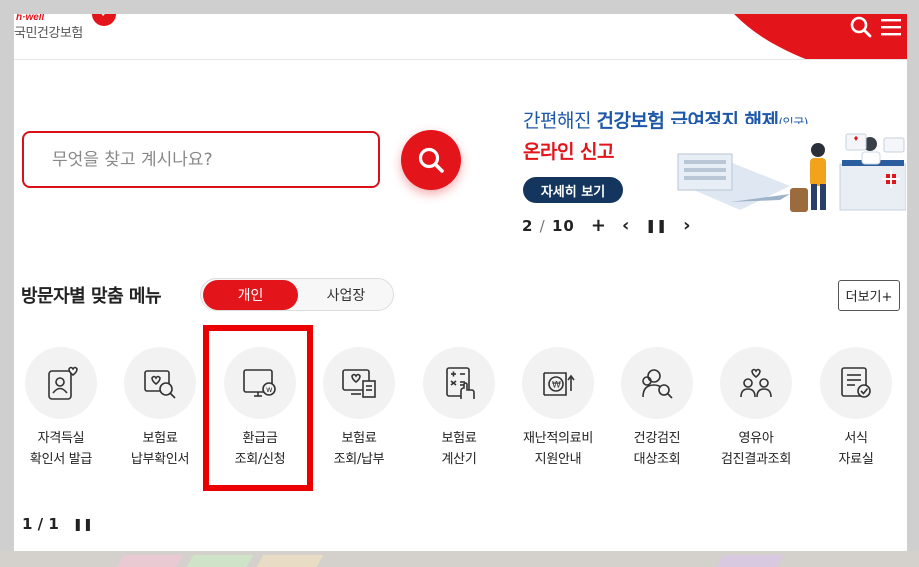 The height and width of the screenshot is (567, 919). What do you see at coordinates (459, 559) in the screenshot?
I see `window-frame-bottom` at bounding box center [459, 559].